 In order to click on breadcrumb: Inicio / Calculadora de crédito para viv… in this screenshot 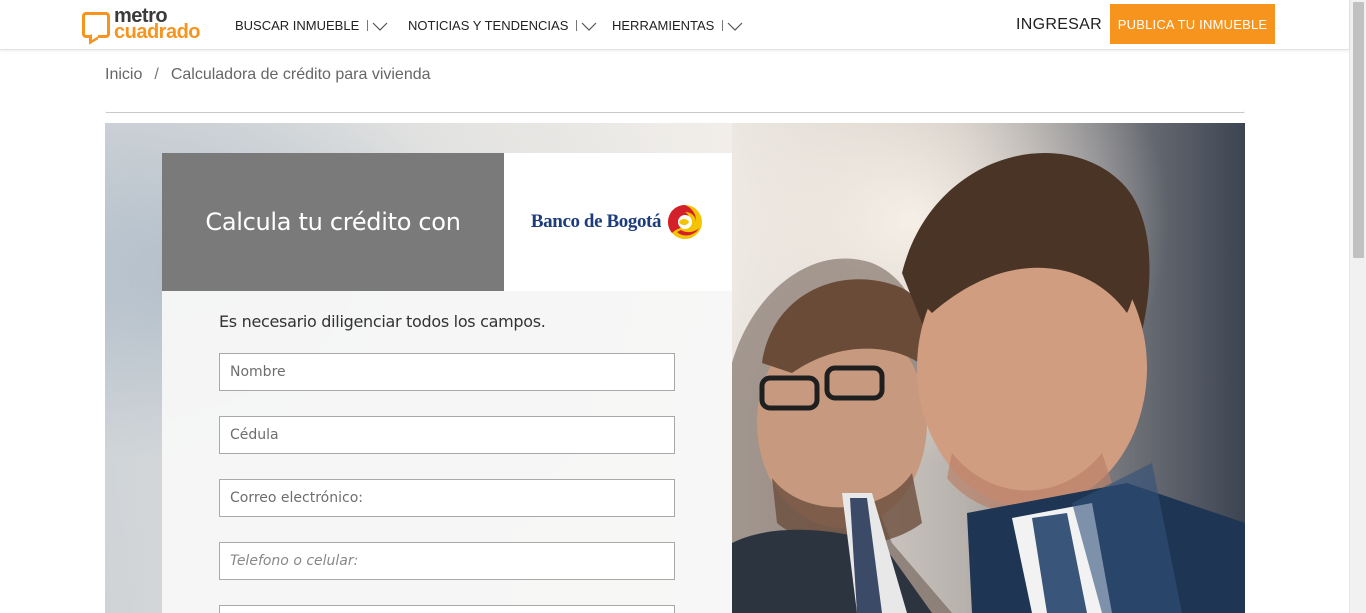, I will do `click(268, 75)`.